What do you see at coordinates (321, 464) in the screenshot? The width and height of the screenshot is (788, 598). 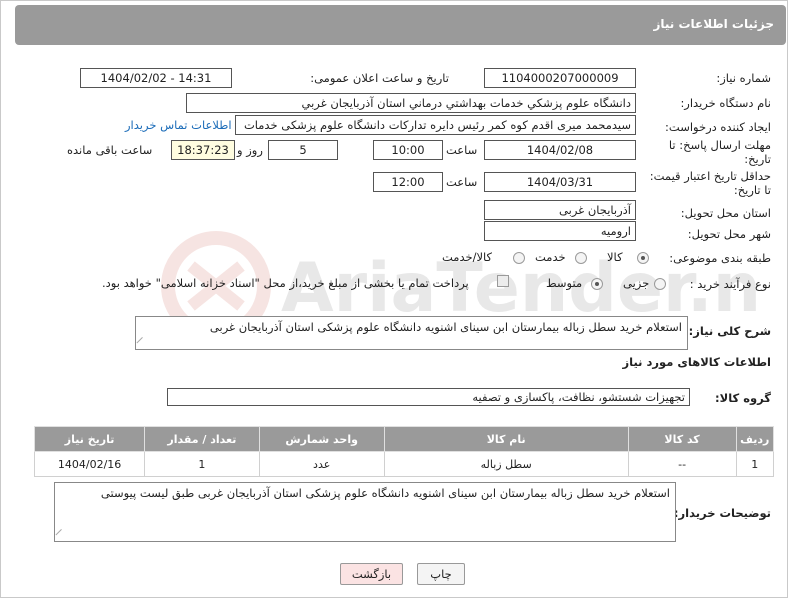 I see `cell-unit: عدد` at bounding box center [321, 464].